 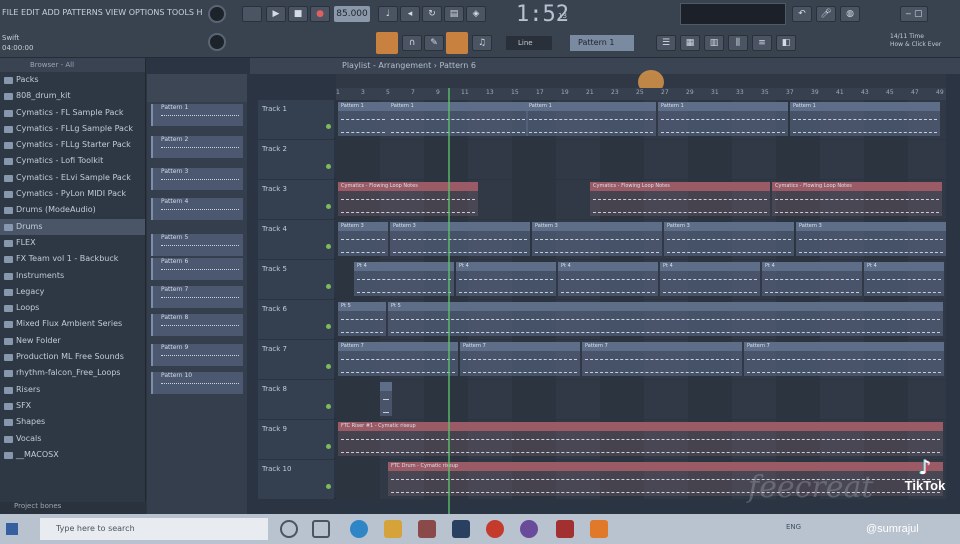 What do you see at coordinates (296, 279) in the screenshot?
I see `track-header: Track 5` at bounding box center [296, 279].